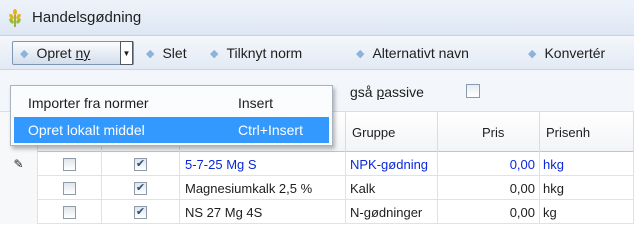 The image size is (634, 244). I want to click on table-row: ✎ ✔ 5-7-25 Mg S NPK-gødning 0,00 hkg, so click(317, 164).